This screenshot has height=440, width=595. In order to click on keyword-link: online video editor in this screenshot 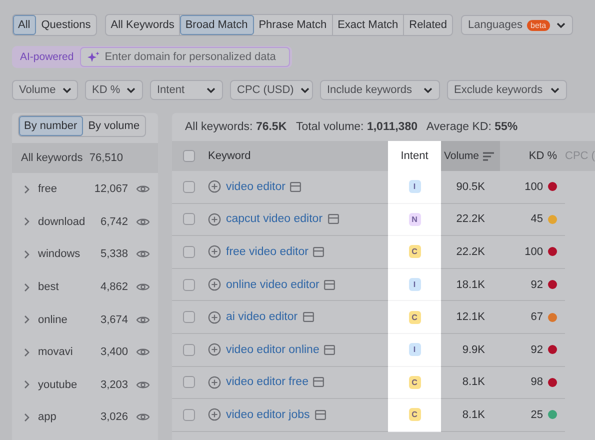, I will do `click(273, 284)`.